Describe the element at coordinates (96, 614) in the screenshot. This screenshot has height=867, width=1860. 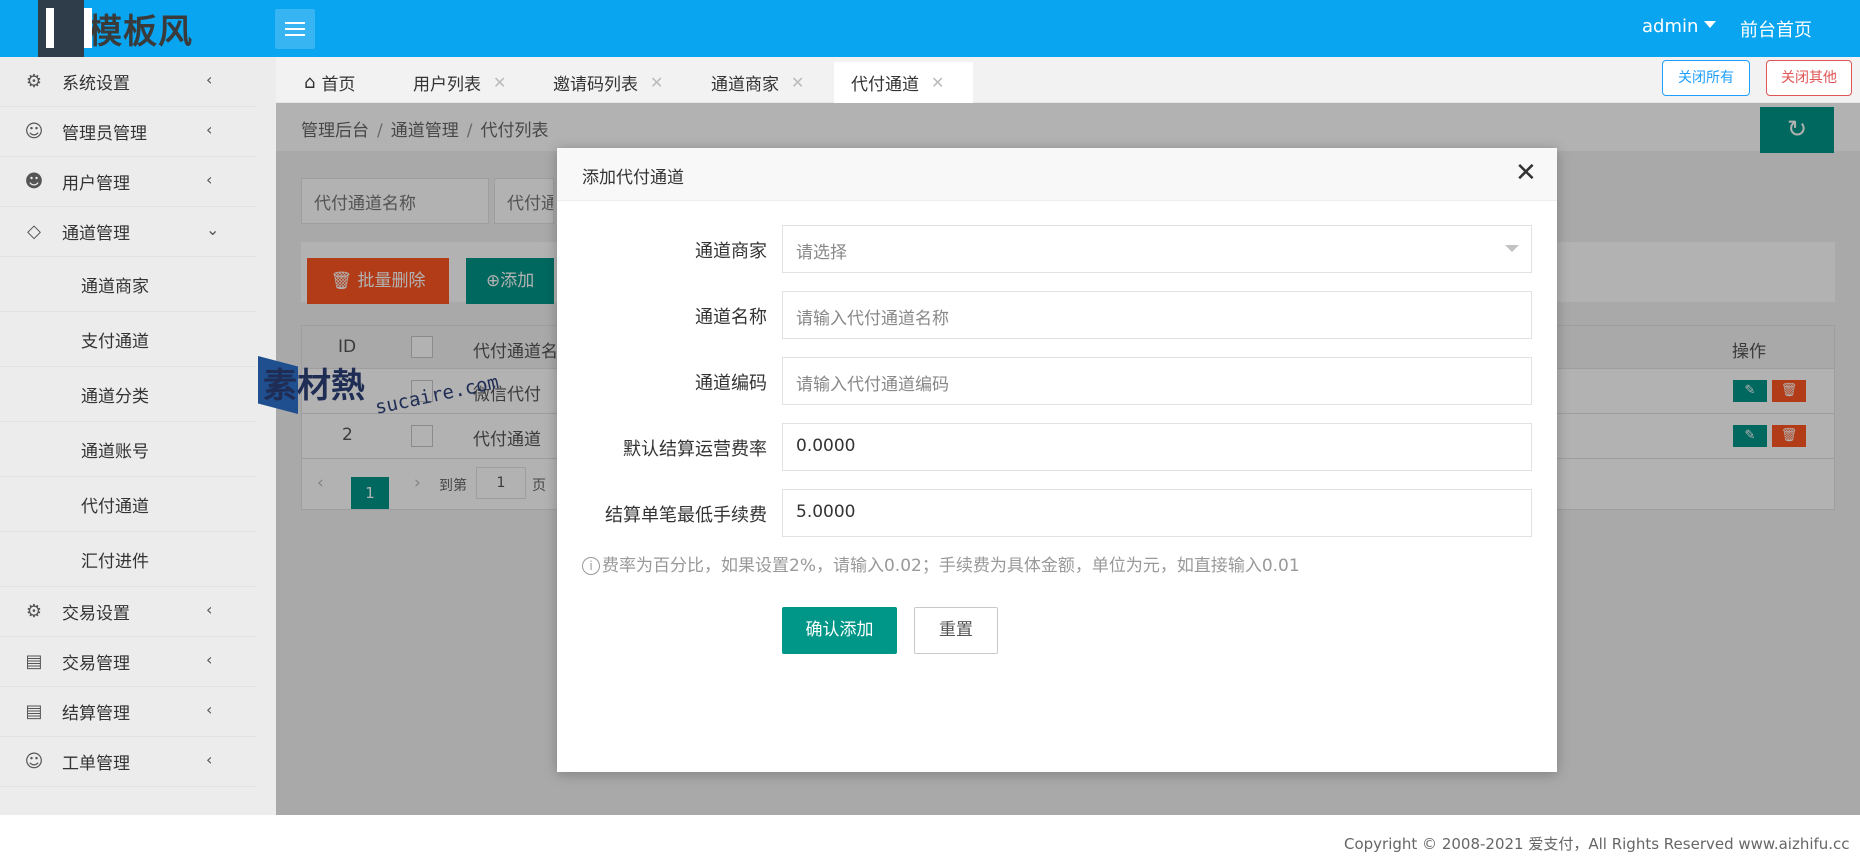
I see `sidebar-item-label: 交易设置` at that location.